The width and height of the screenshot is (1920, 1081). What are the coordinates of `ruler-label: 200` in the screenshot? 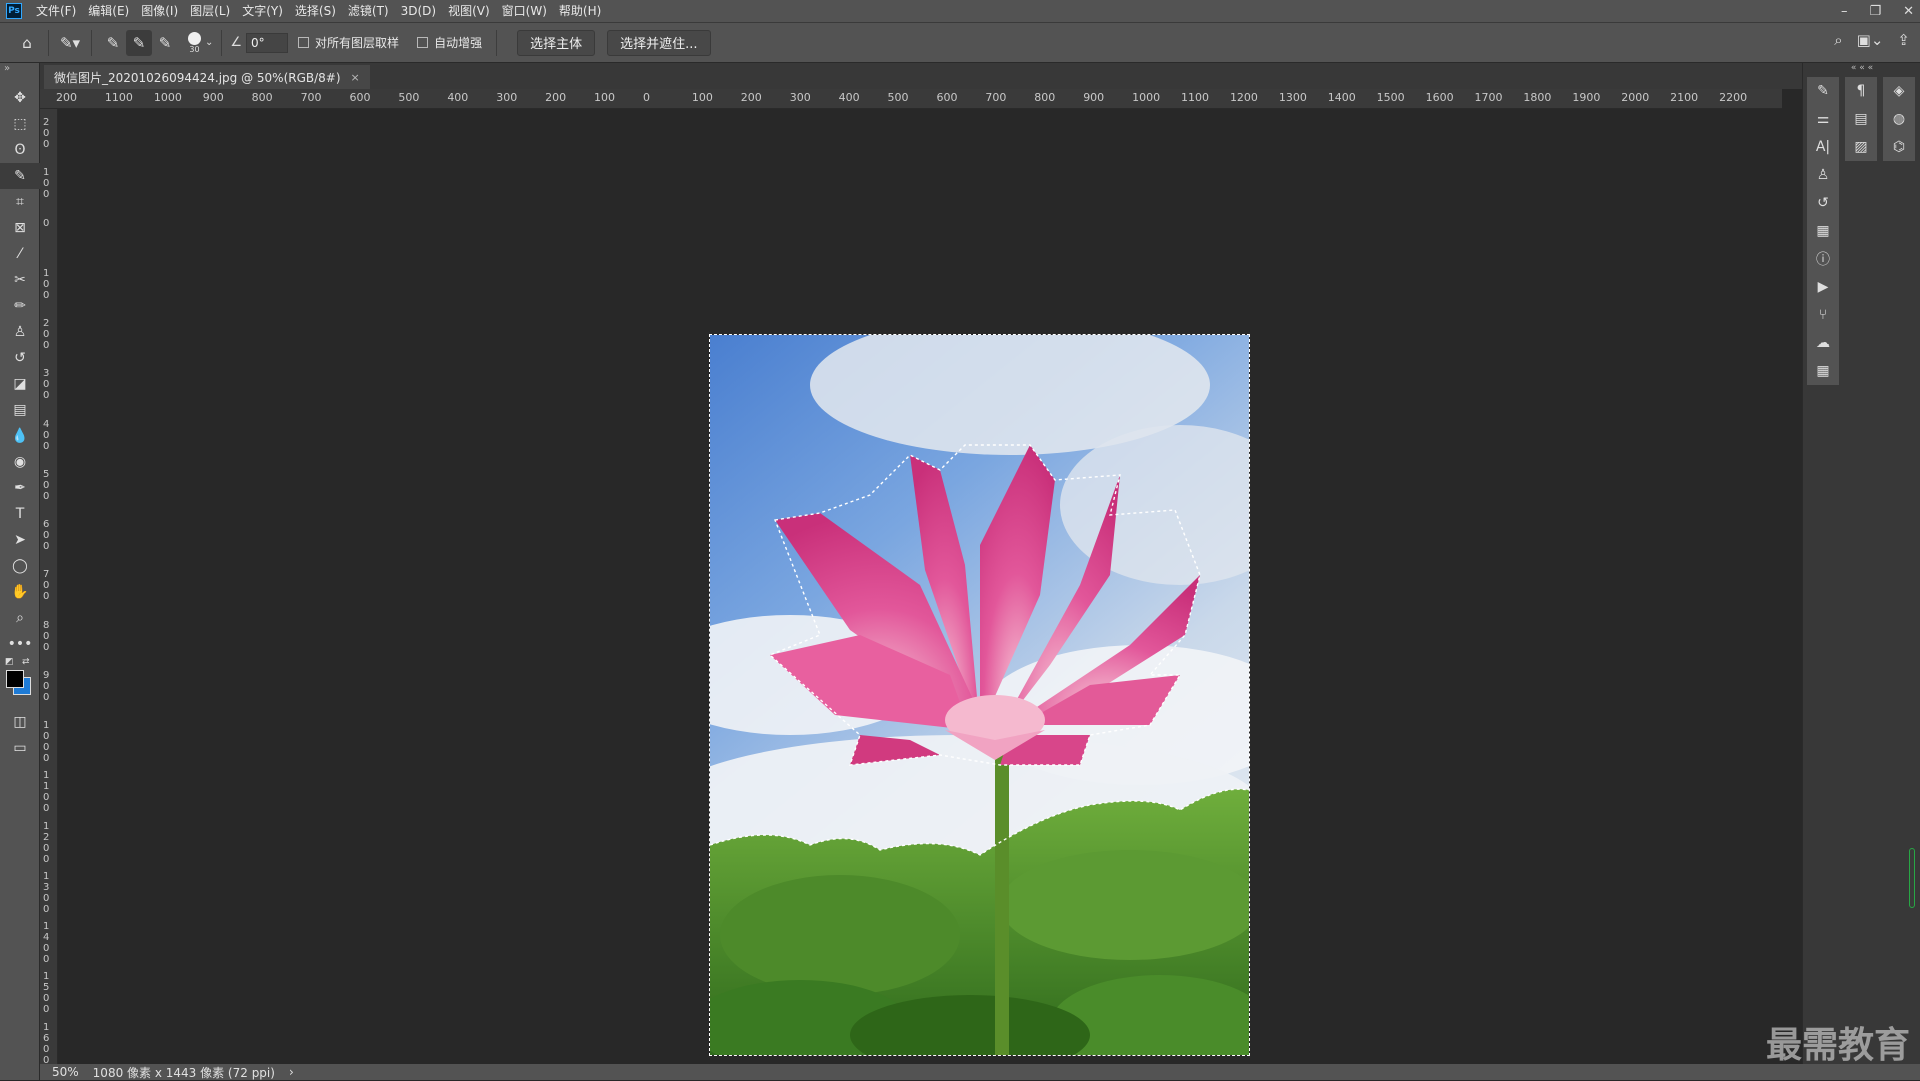 It's located at (46, 133).